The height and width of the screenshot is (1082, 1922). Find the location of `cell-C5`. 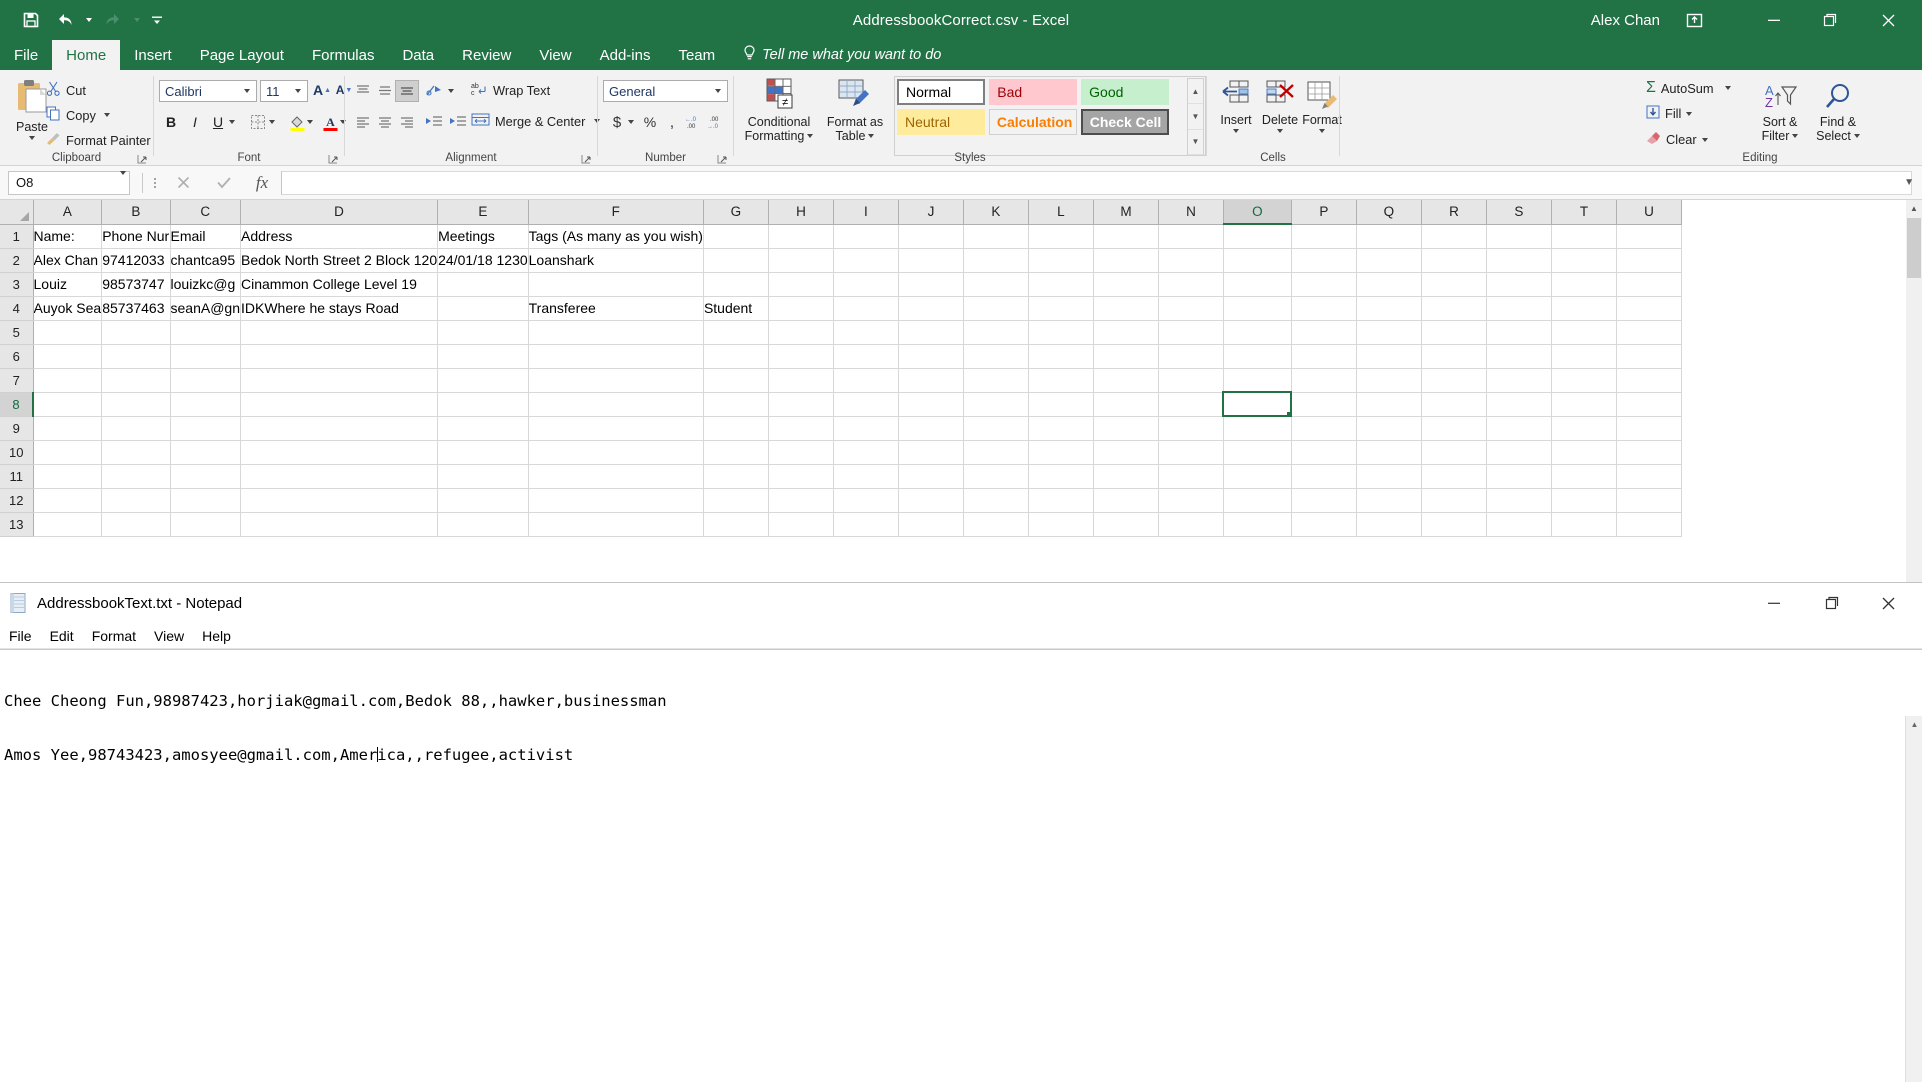

cell-C5 is located at coordinates (206, 332).